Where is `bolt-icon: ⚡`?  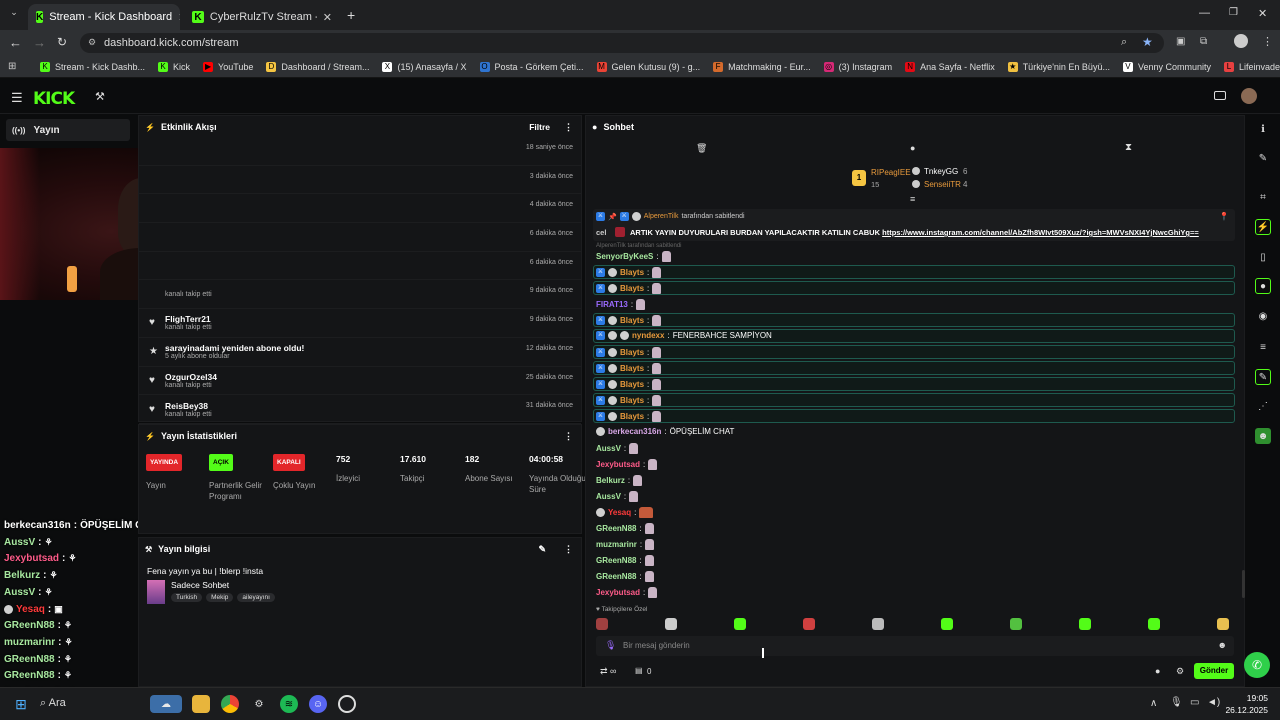
bolt-icon: ⚡ is located at coordinates (1263, 227).